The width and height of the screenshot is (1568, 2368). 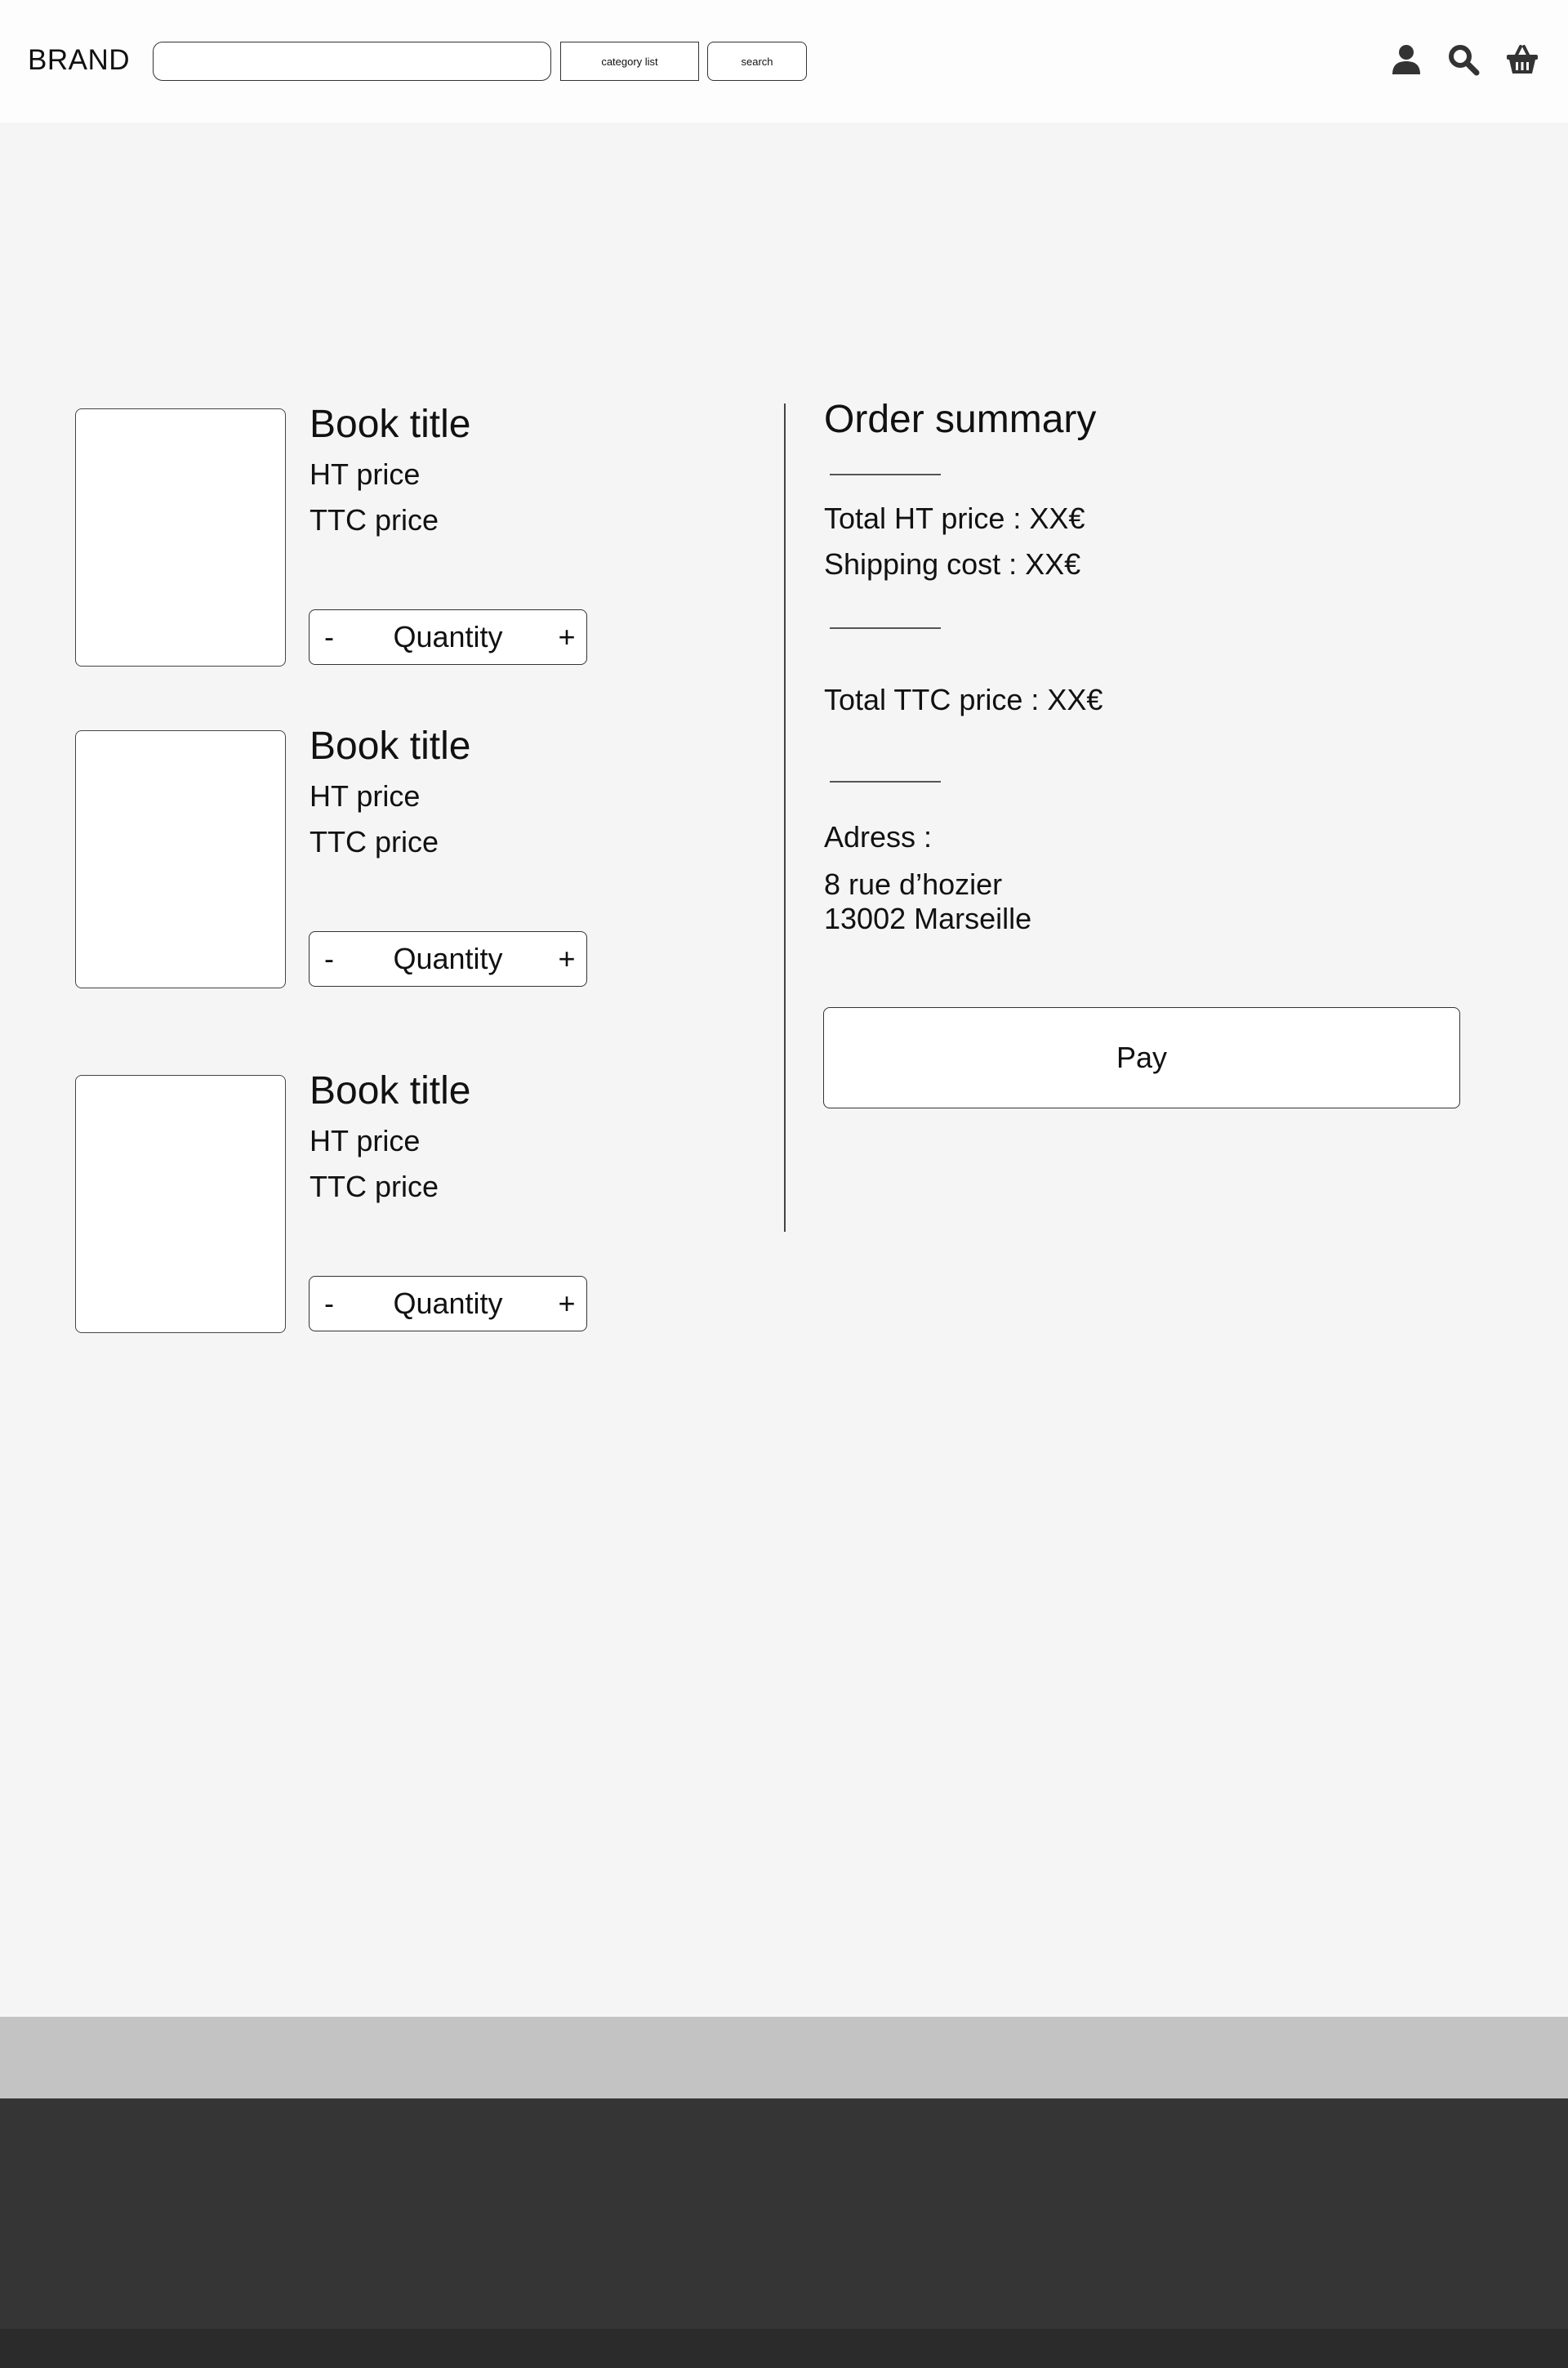 What do you see at coordinates (954, 518) in the screenshot?
I see `total-ht-price: Total HT price : XX€` at bounding box center [954, 518].